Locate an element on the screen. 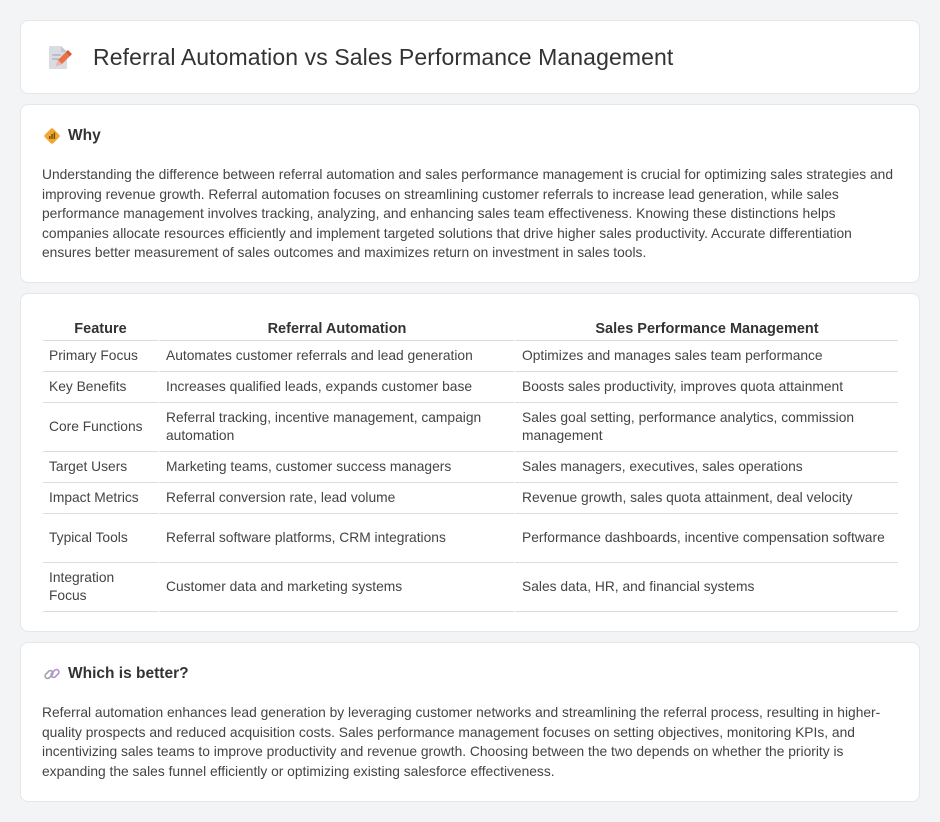  row-feature: Integration Focus is located at coordinates (100, 587).